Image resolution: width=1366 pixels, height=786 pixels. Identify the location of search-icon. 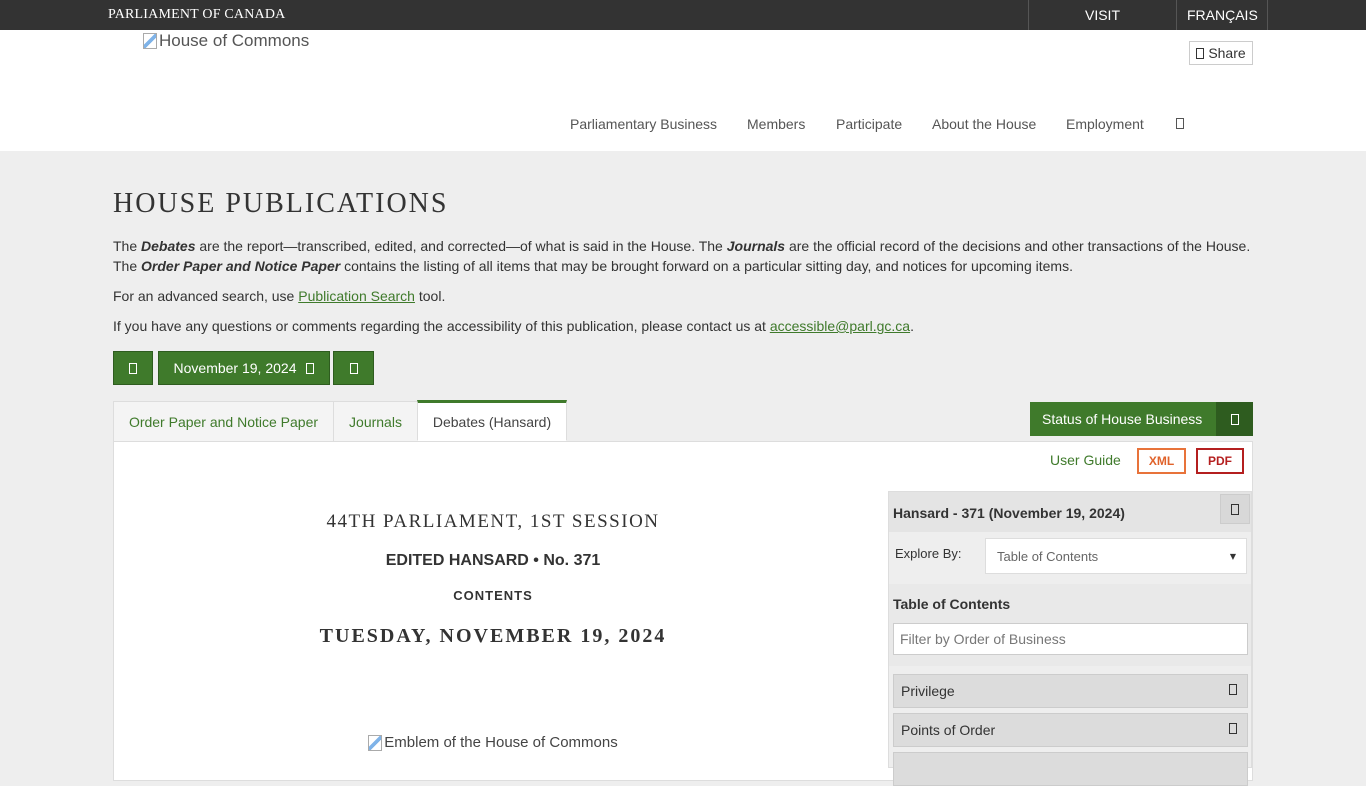
(1180, 123).